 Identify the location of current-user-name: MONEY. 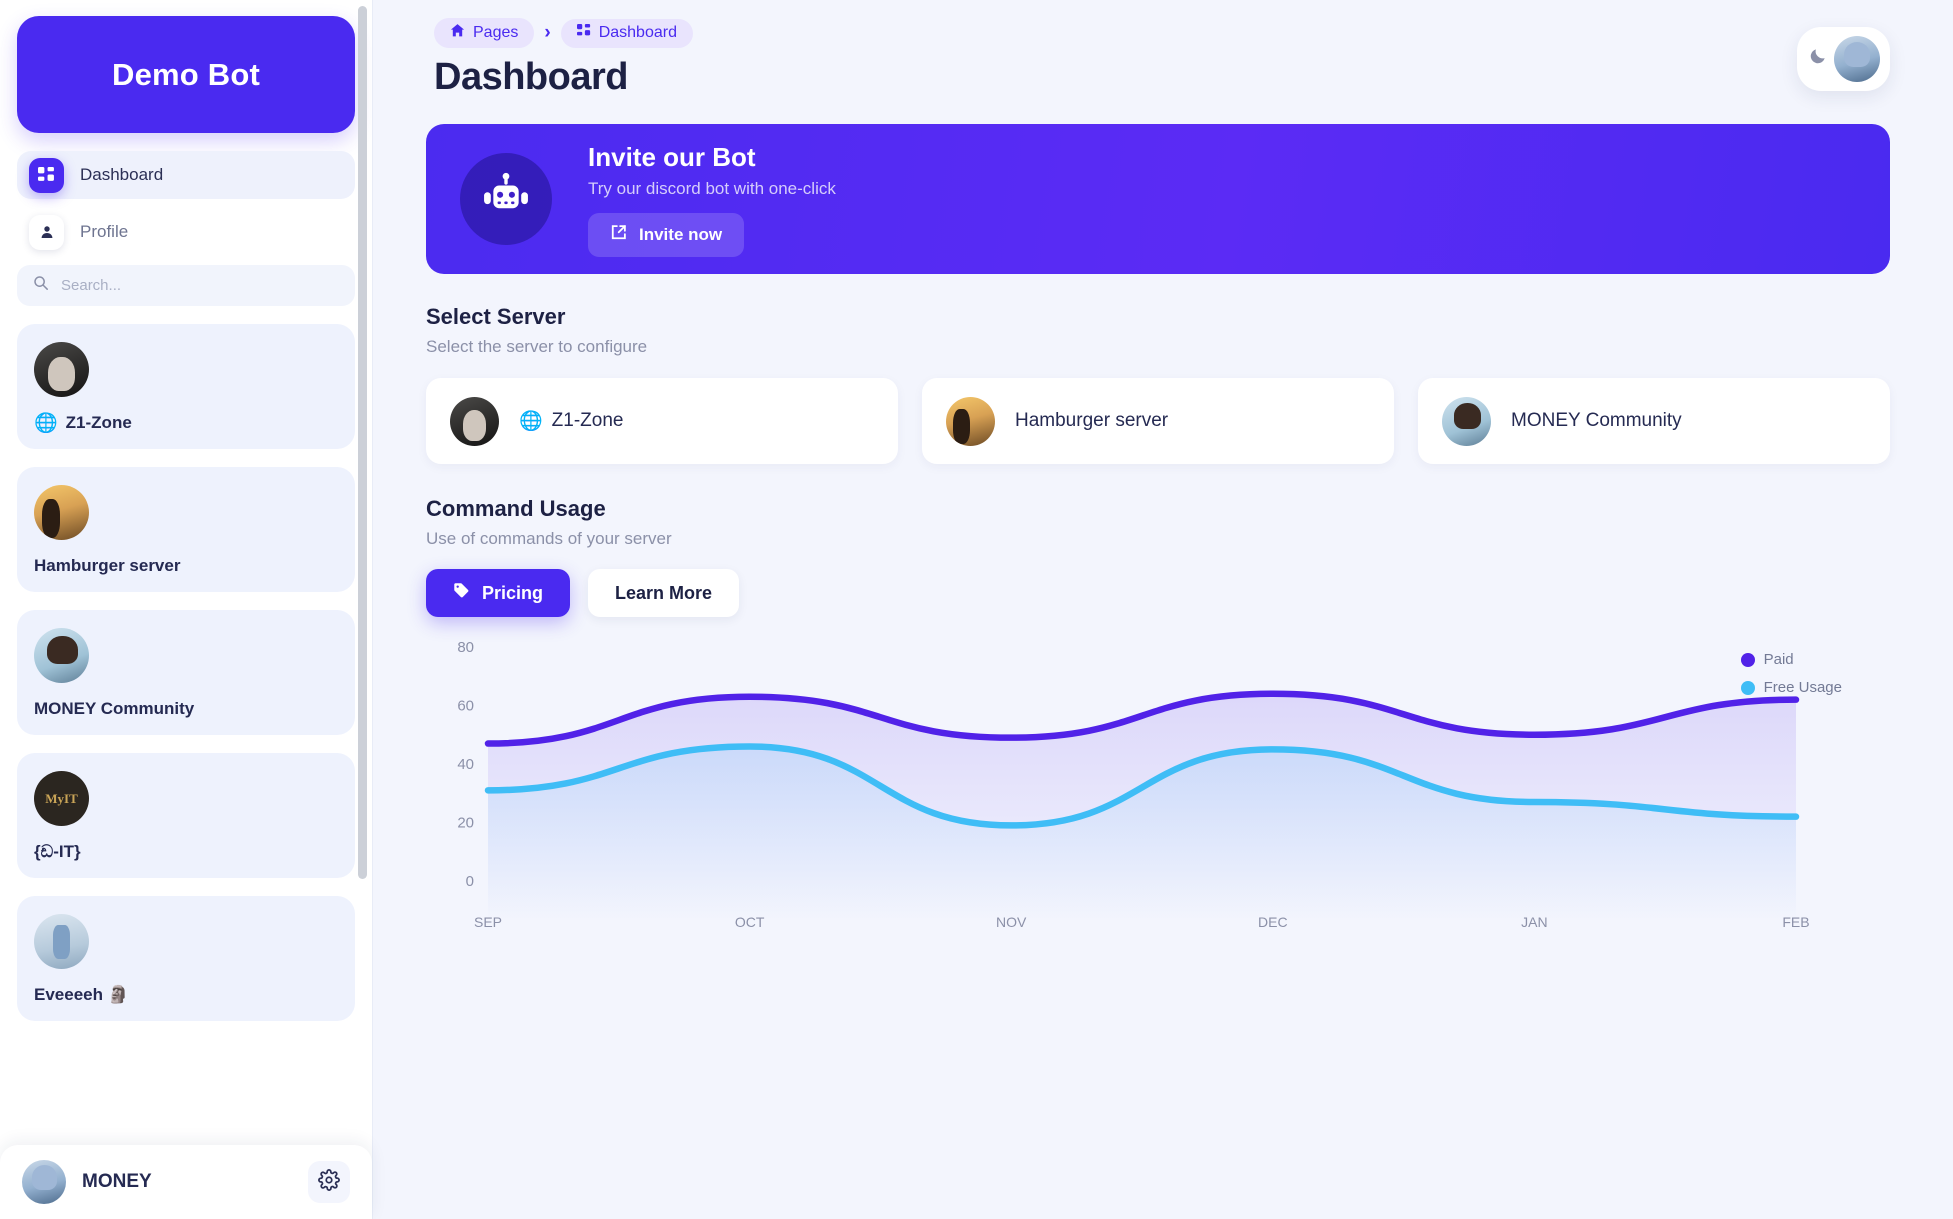
(117, 1181).